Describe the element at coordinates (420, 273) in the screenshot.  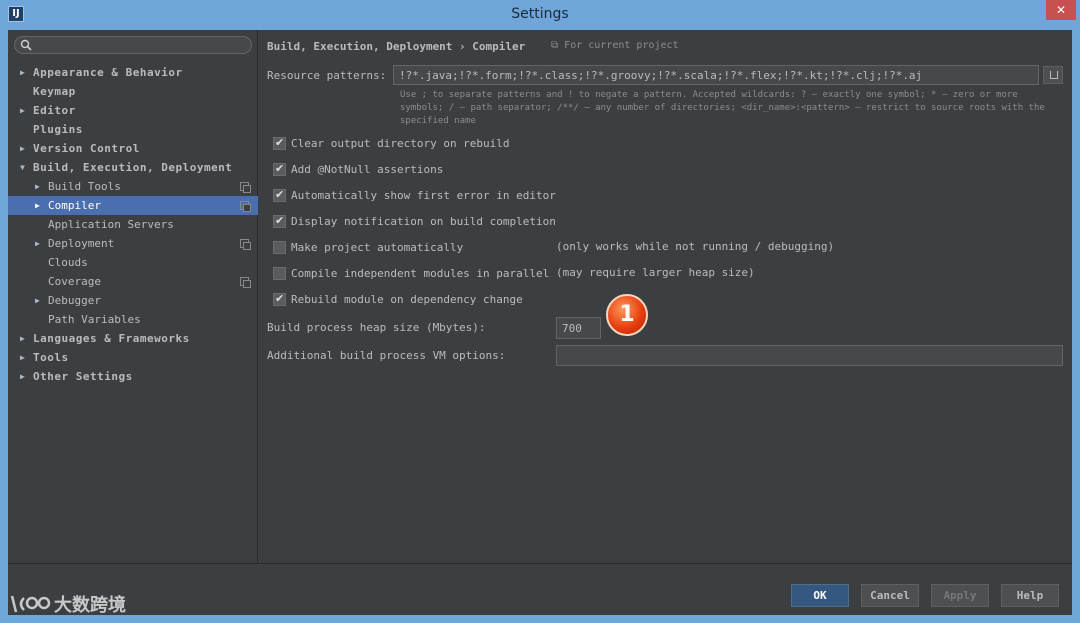
I see `checkbox-label: Compile independent modules in parallel` at that location.